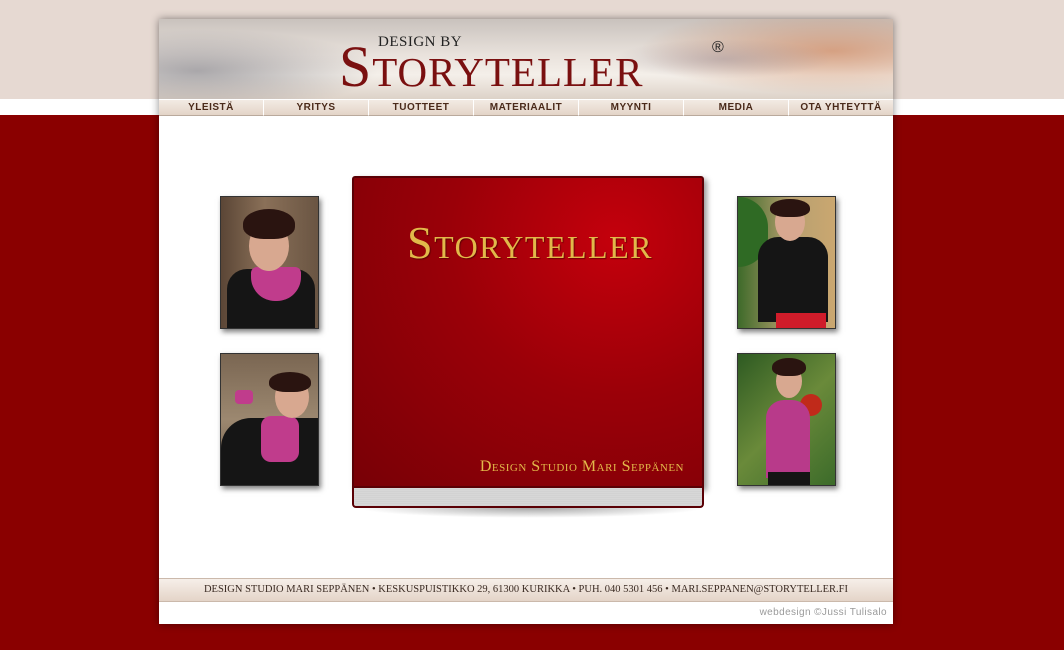 The image size is (1064, 650). I want to click on site-header: DESIGN BY Storyteller ®, so click(526, 59).